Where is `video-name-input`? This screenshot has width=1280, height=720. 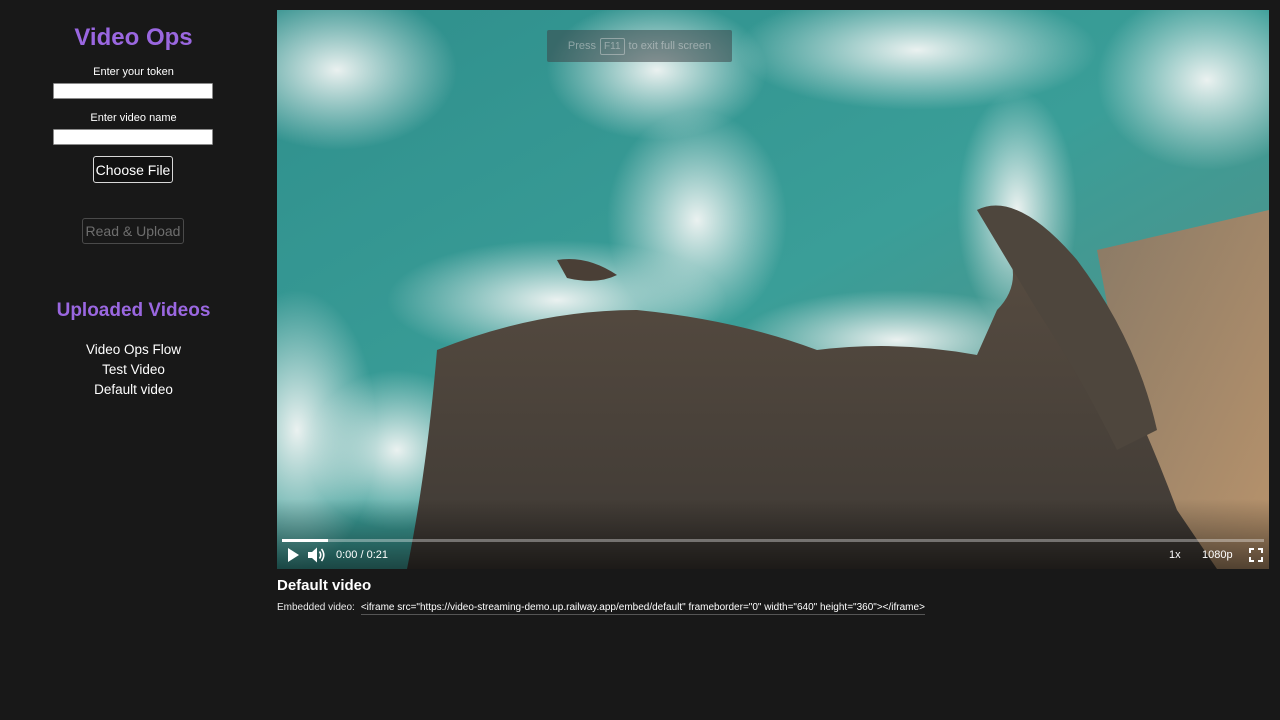 video-name-input is located at coordinates (133, 137).